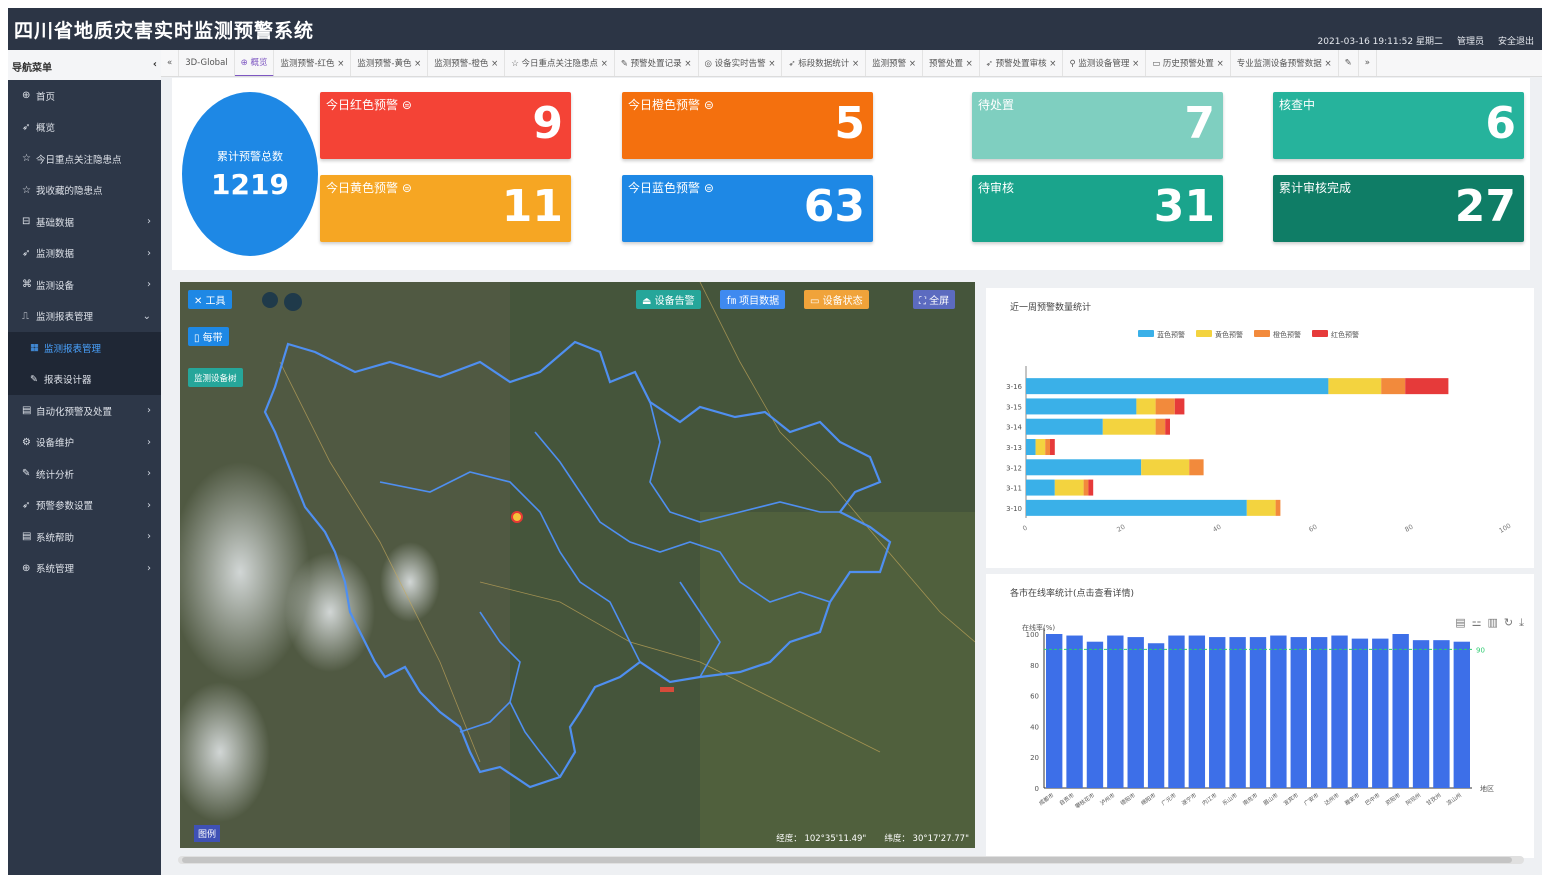  Describe the element at coordinates (84, 191) in the screenshot. I see `sidebar-item: ☆ 我收藏的隐患点` at that location.